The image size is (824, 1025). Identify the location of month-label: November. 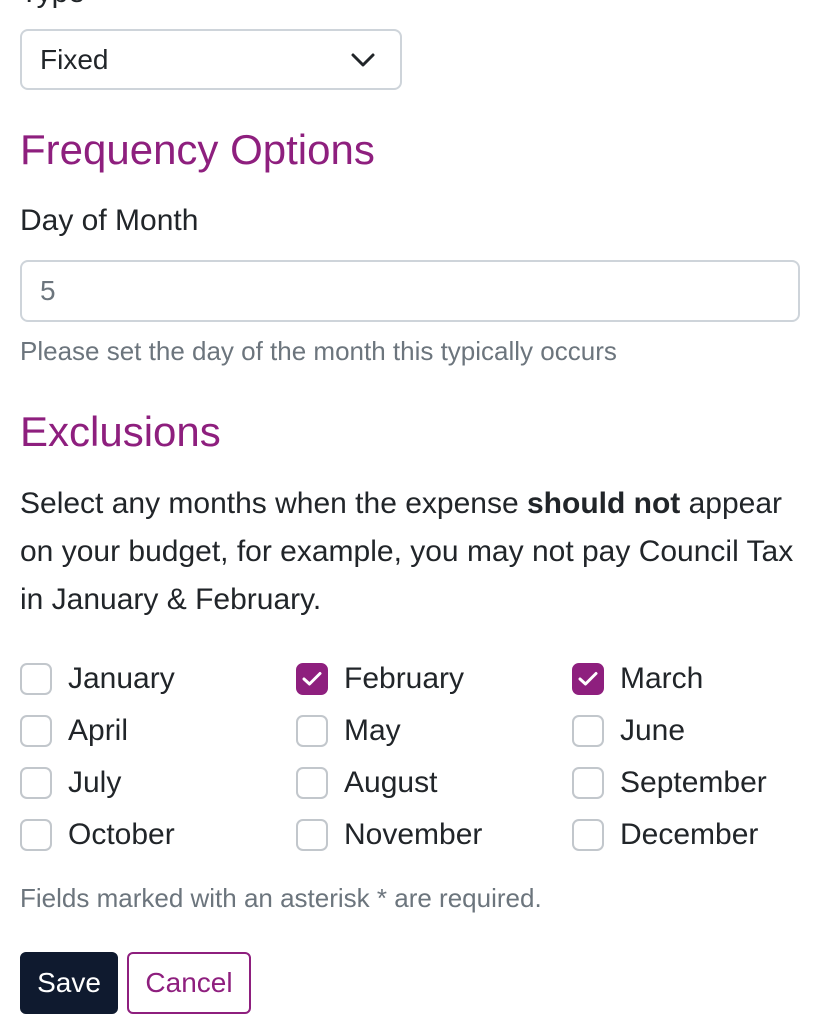
(413, 834).